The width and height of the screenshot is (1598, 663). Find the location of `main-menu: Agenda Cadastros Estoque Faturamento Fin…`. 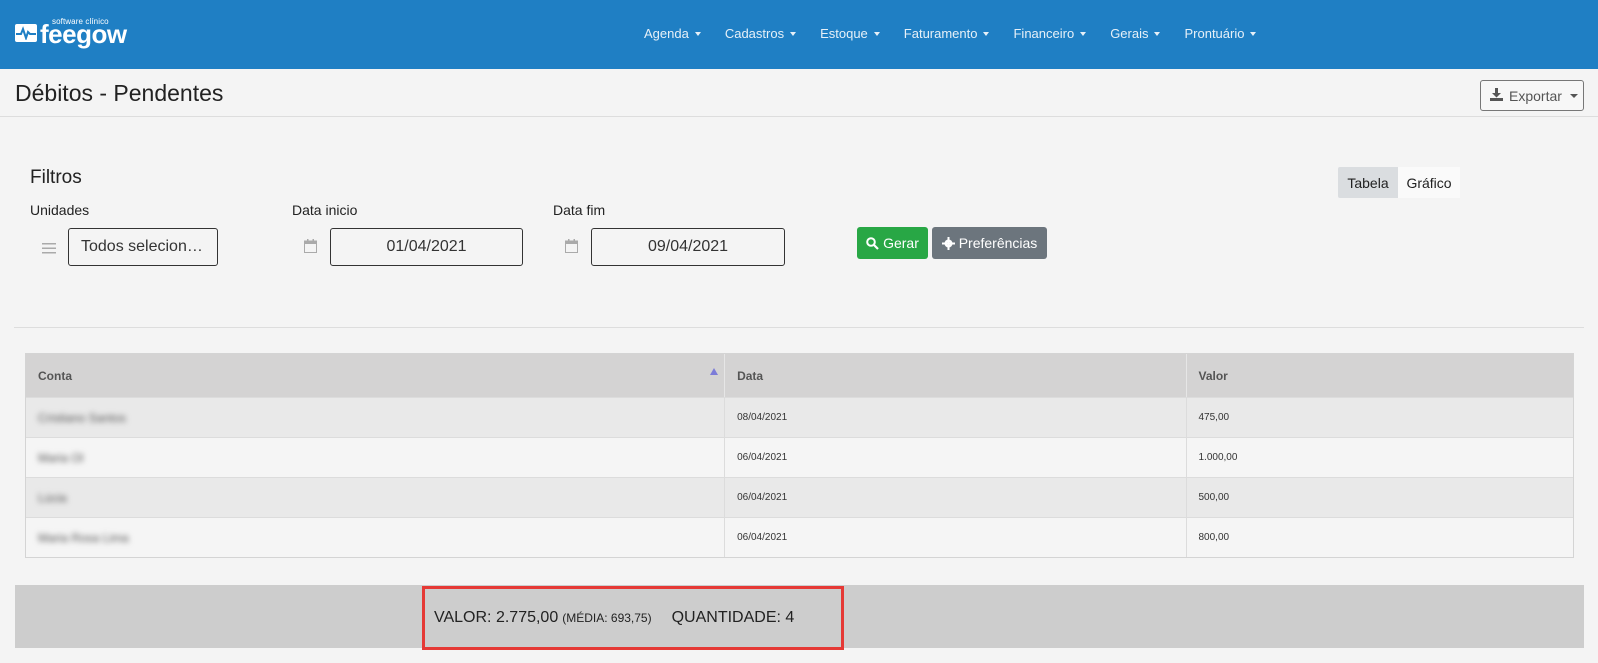

main-menu: Agenda Cadastros Estoque Faturamento Fin… is located at coordinates (962, 33).